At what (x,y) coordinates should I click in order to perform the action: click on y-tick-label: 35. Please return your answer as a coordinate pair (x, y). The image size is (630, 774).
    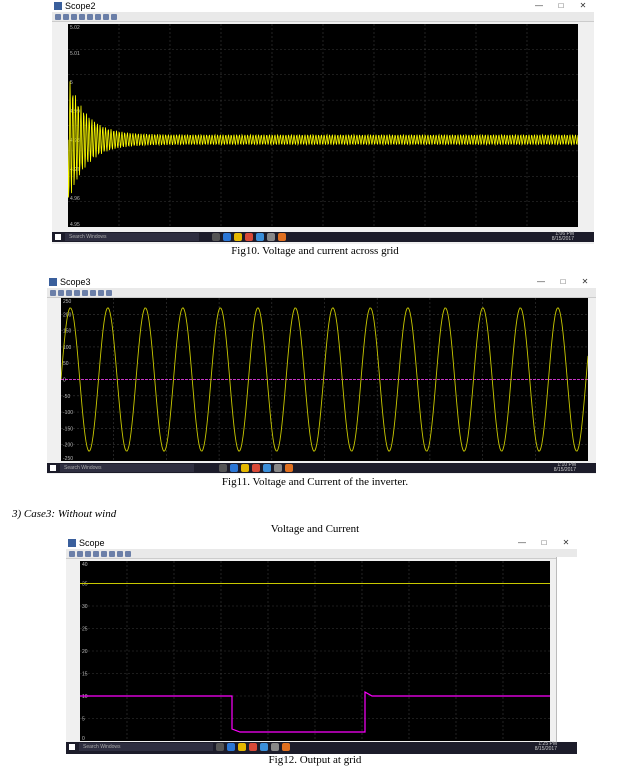
    Looking at the image, I should click on (85, 585).